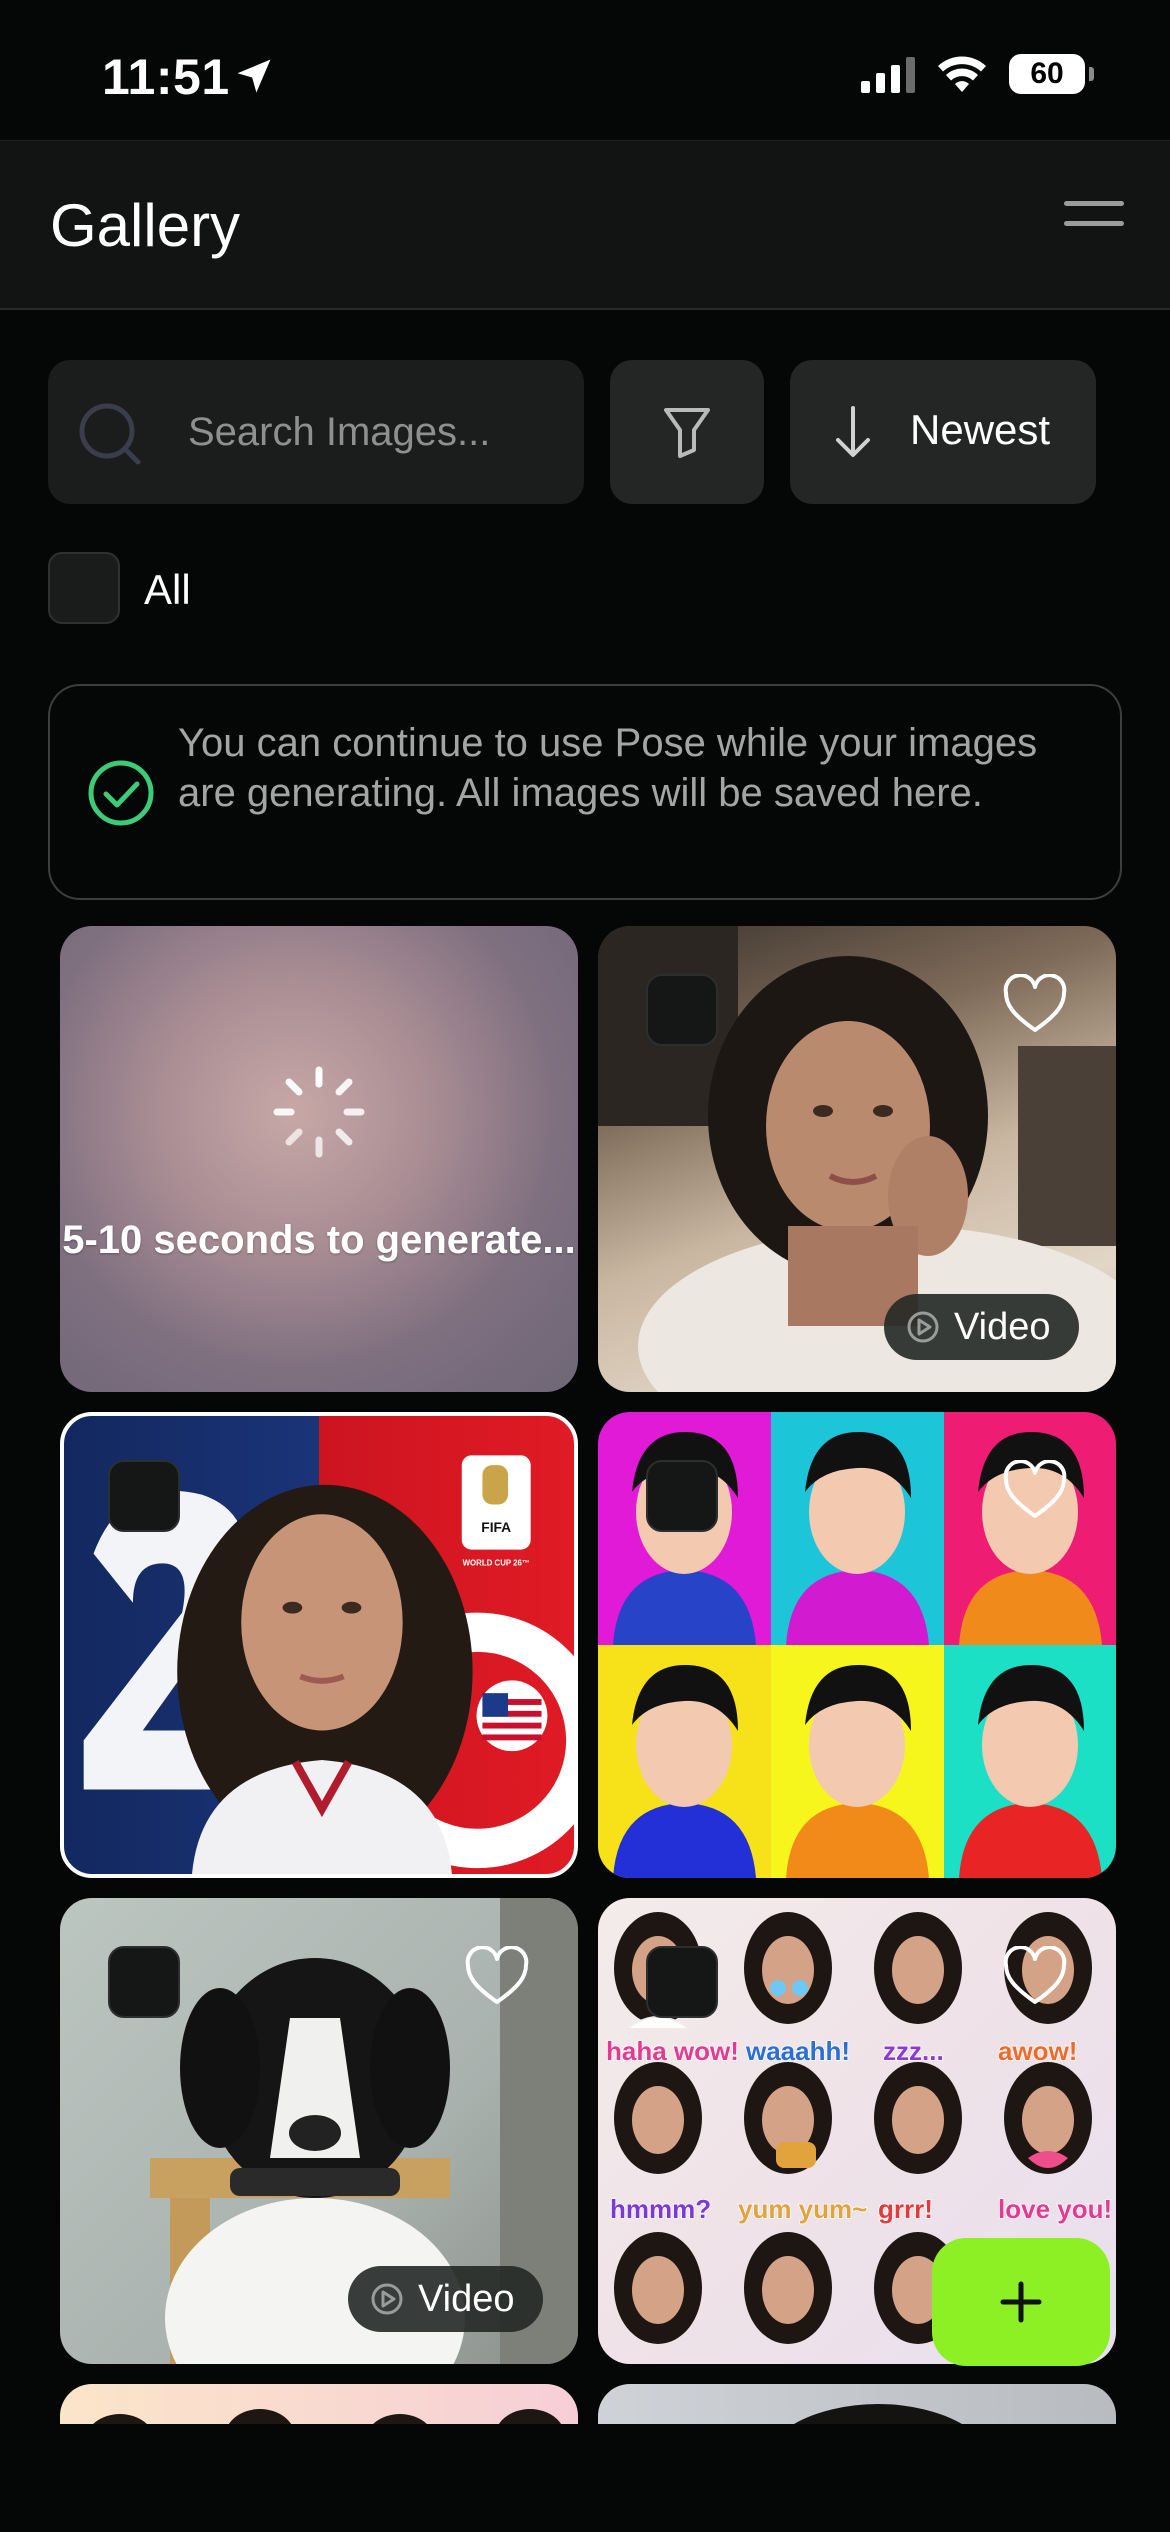  I want to click on app-header: Gallery, so click(585, 225).